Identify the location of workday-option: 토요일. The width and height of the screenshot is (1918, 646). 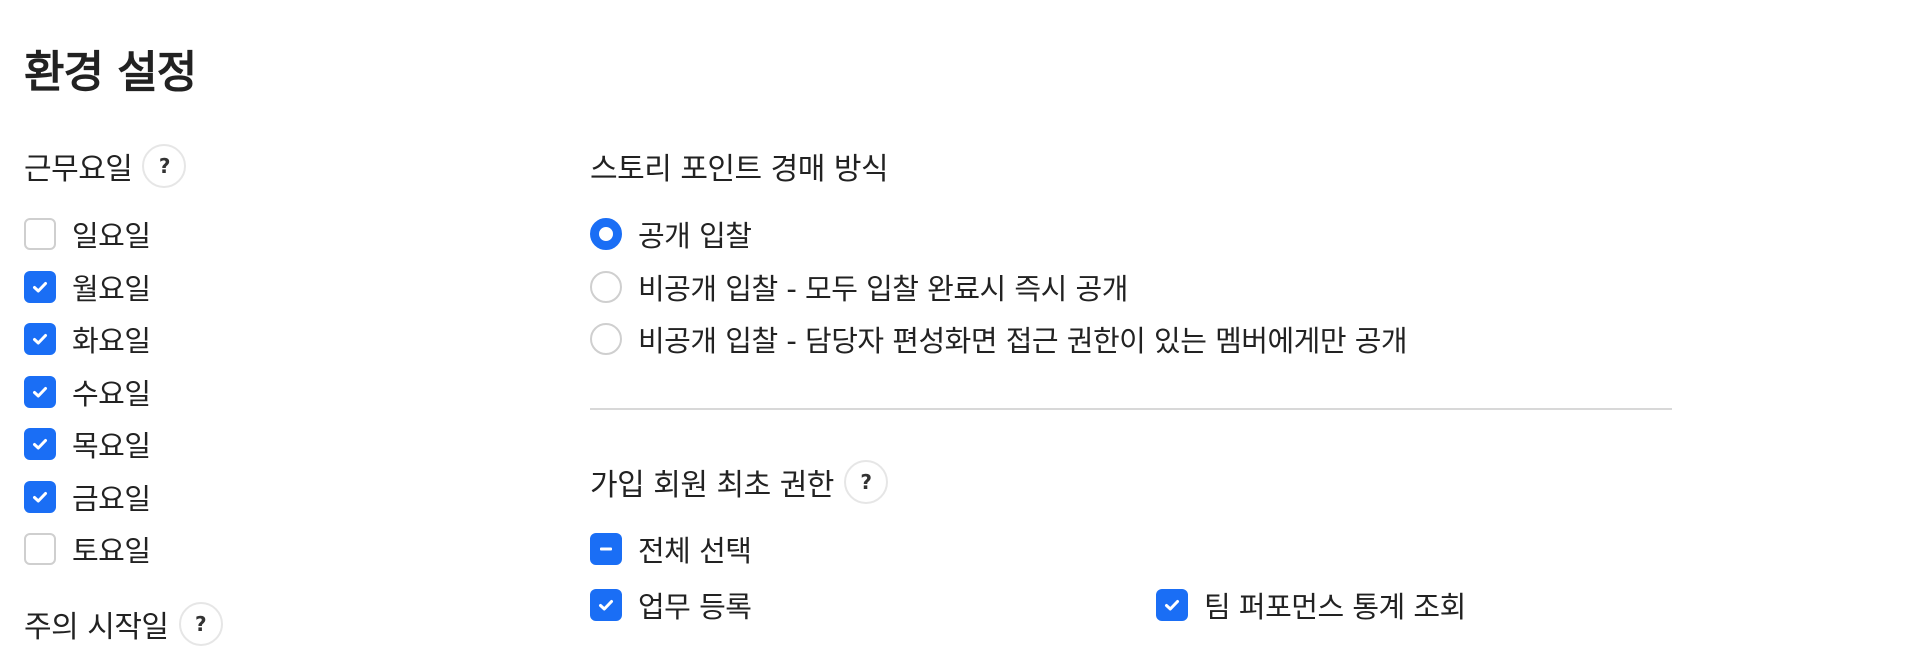
(87, 549).